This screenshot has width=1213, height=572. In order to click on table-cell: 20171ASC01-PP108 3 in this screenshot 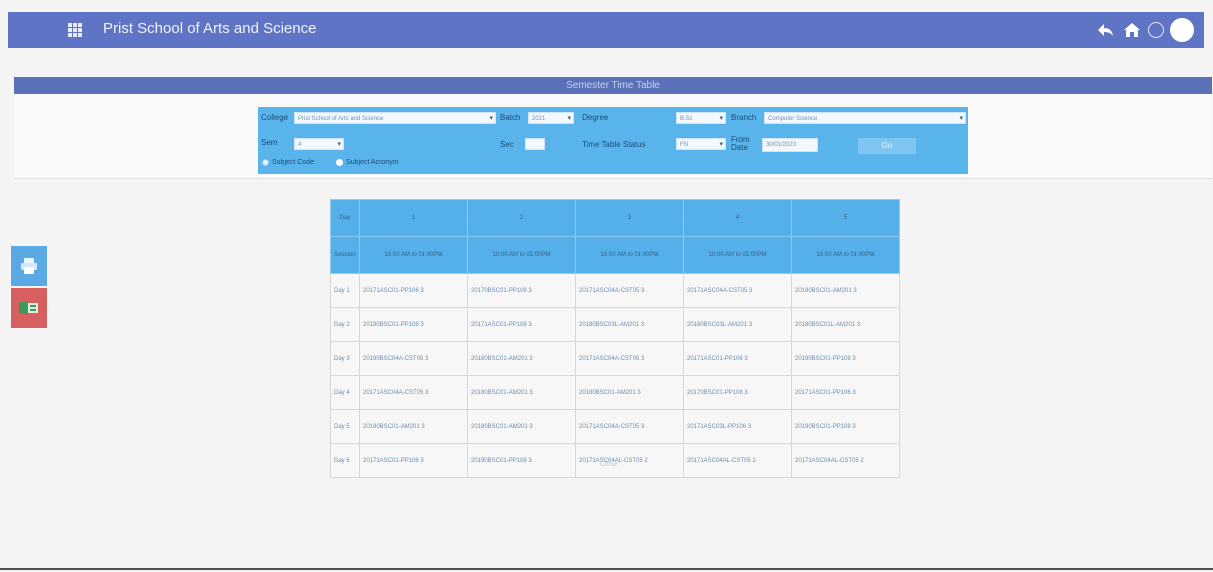, I will do `click(521, 324)`.